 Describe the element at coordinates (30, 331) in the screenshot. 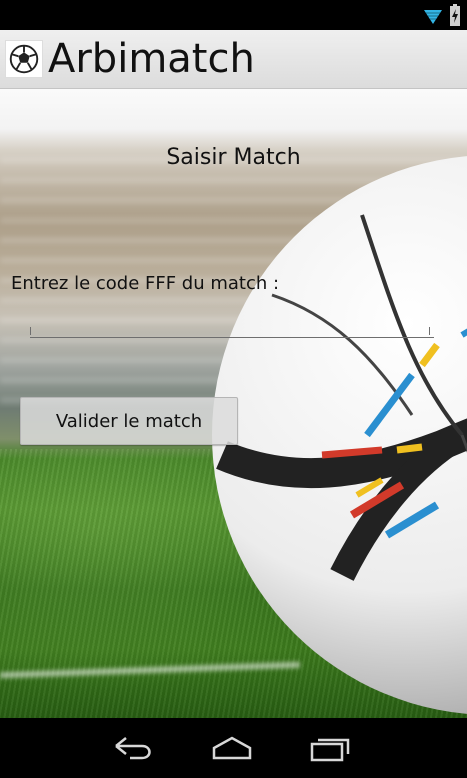

I see `input-underline-left` at that location.